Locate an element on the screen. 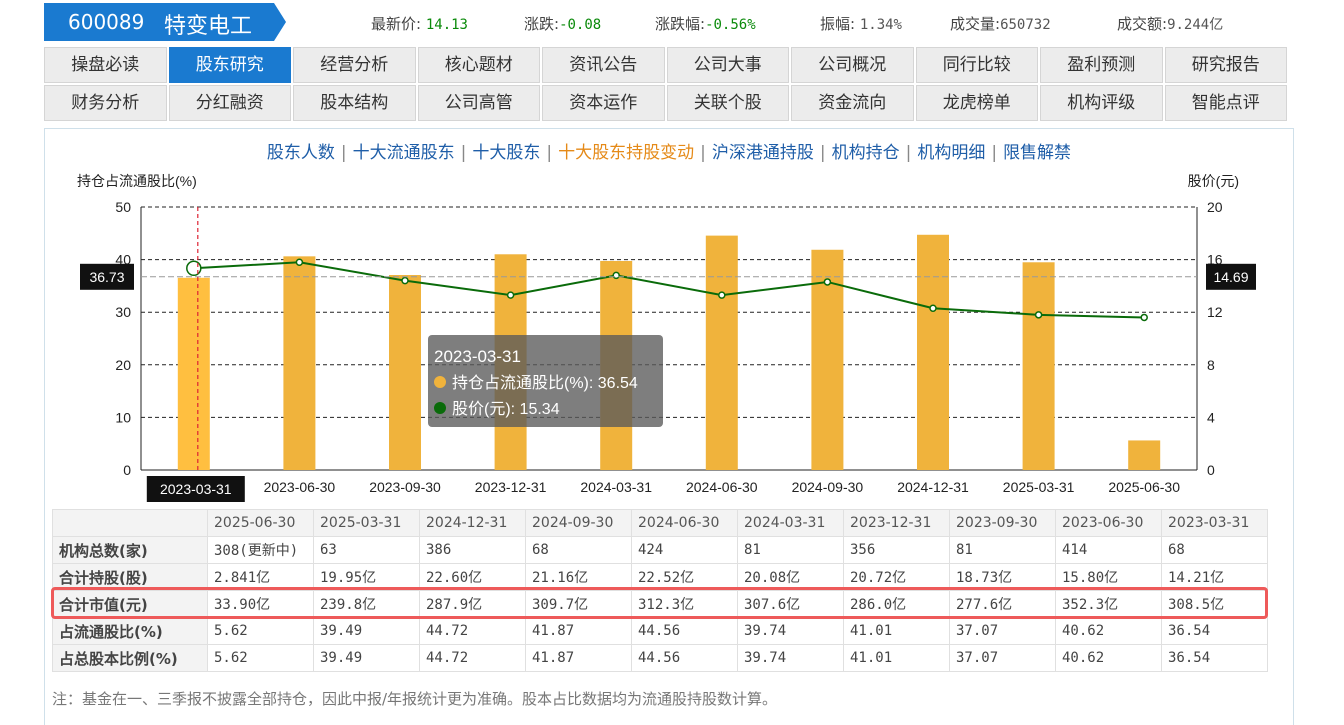  table-cell: 33.90亿 is located at coordinates (260, 604).